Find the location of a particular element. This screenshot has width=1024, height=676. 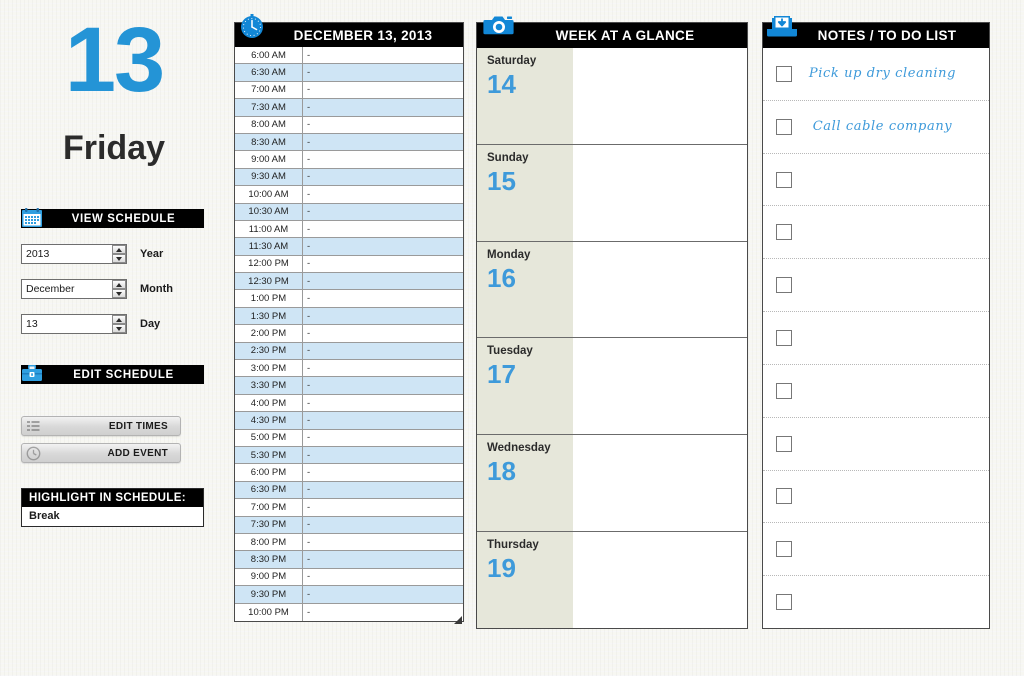

day-input is located at coordinates (65, 324).